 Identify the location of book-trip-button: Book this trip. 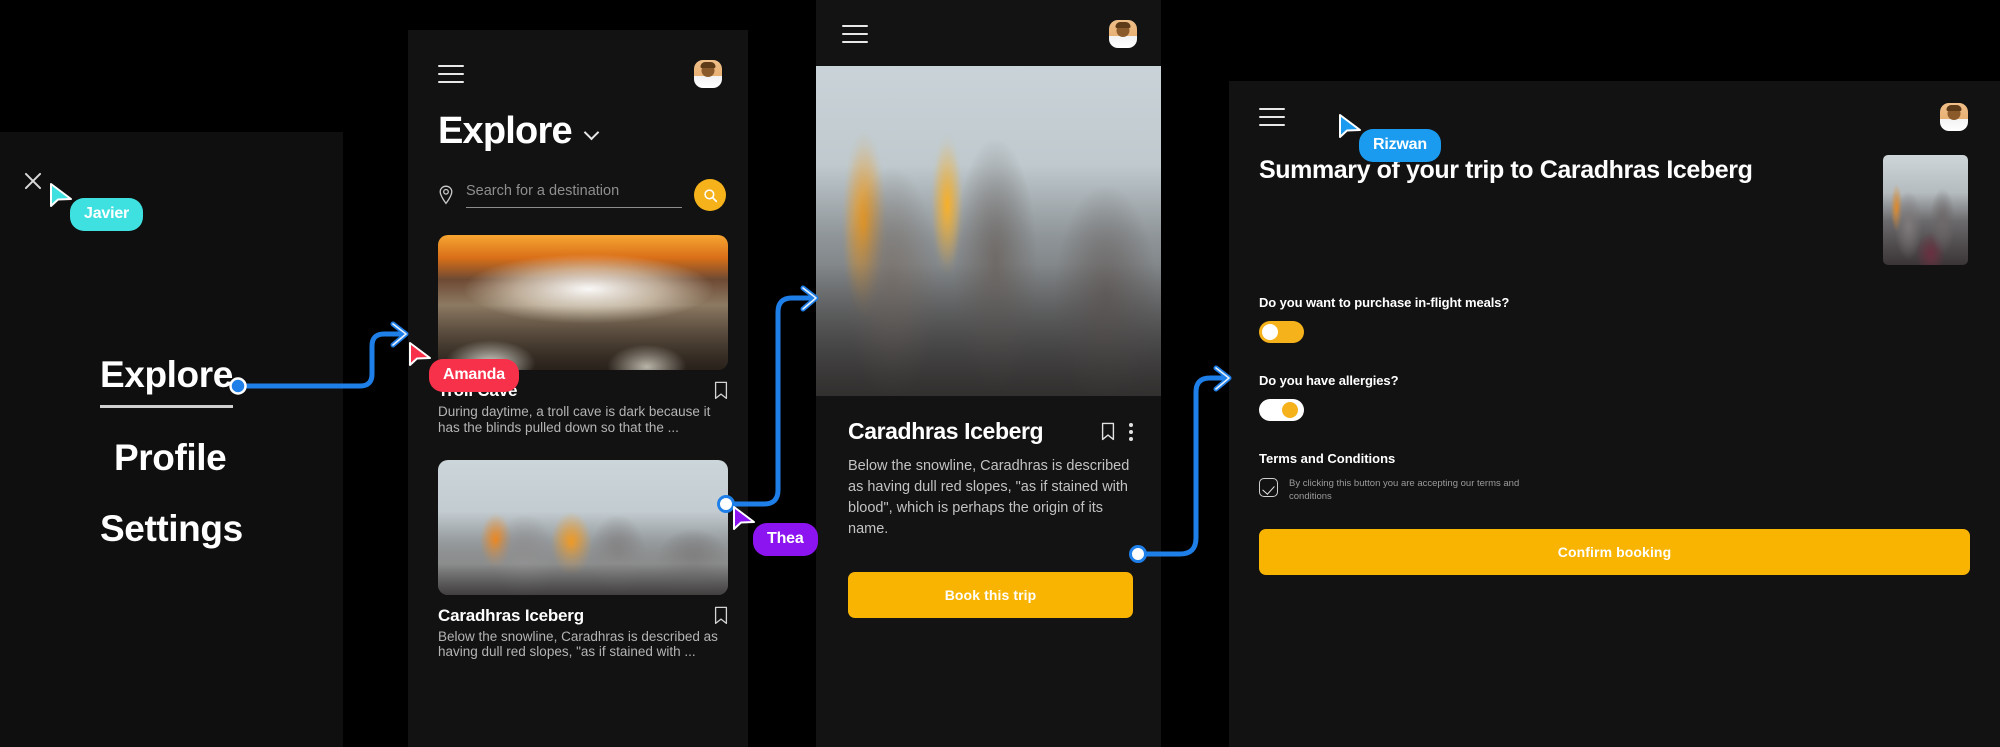
(990, 595).